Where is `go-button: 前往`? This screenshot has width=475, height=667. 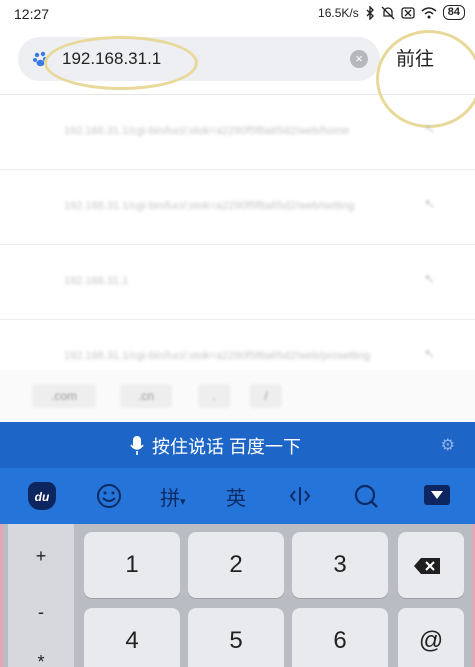
go-button: 前往 is located at coordinates (415, 57).